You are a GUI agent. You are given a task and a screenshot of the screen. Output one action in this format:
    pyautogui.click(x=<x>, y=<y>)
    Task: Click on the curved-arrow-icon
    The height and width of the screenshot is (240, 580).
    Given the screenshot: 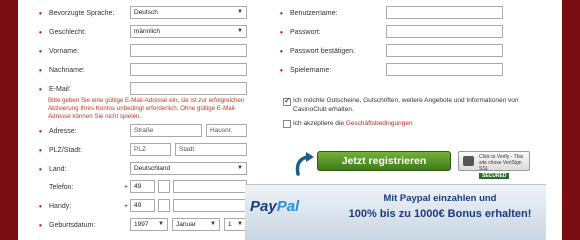 What is the action you would take?
    pyautogui.click(x=304, y=164)
    